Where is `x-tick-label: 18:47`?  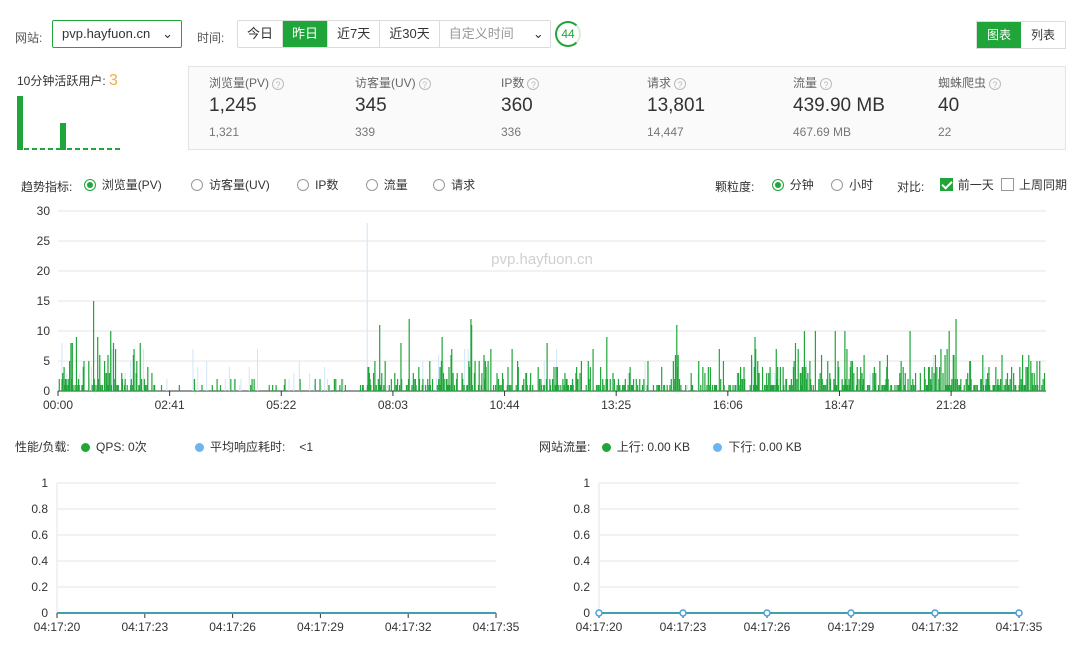 x-tick-label: 18:47 is located at coordinates (839, 405).